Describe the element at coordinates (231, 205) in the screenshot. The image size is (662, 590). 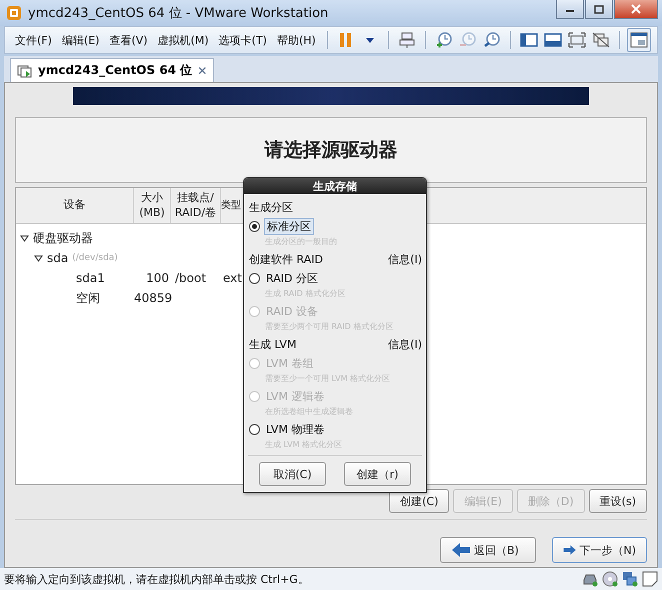
I see `column-header: 类型` at that location.